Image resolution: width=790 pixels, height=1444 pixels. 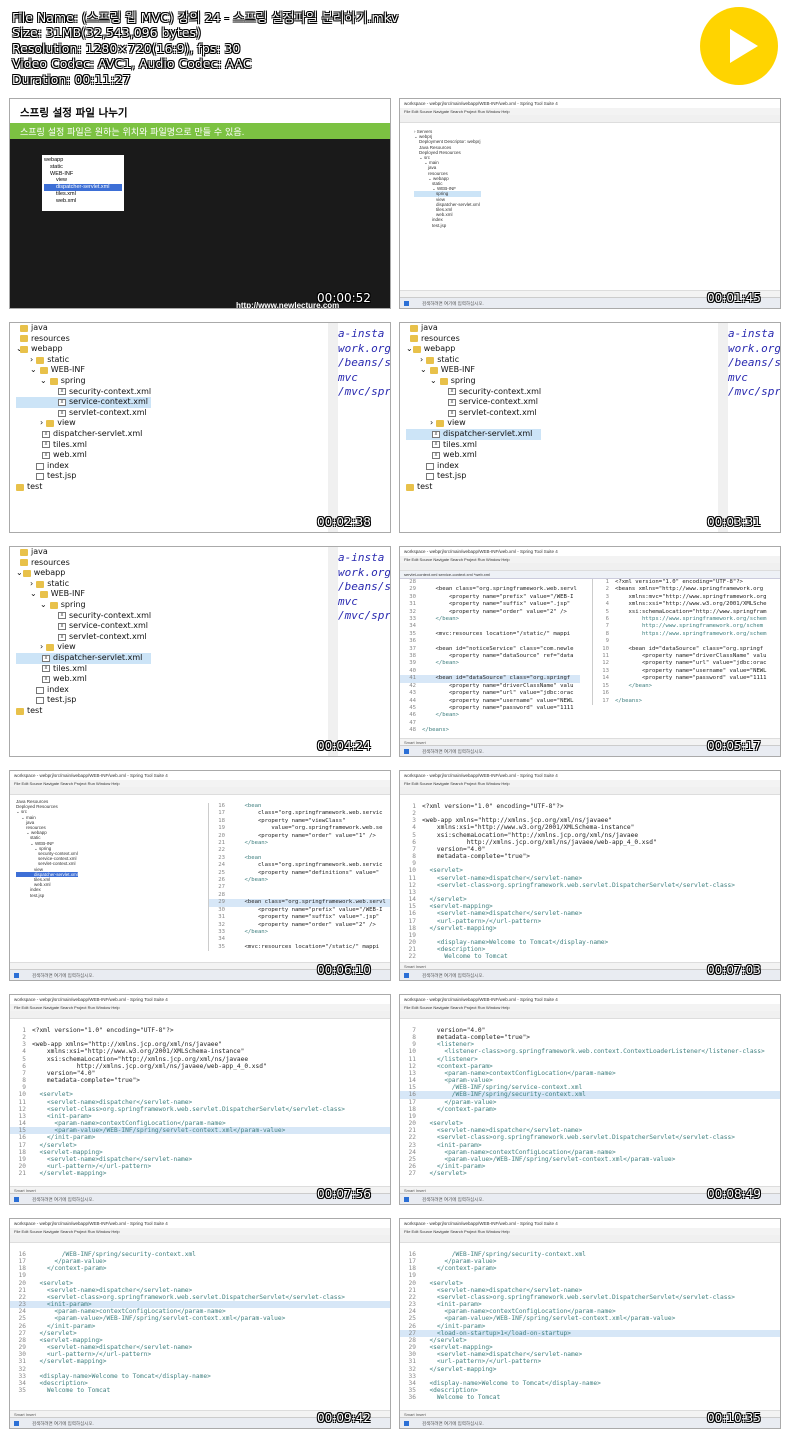 What do you see at coordinates (686, 656) in the screenshot?
I see `code-line: 11 <property name="driverClassName" valu` at bounding box center [686, 656].